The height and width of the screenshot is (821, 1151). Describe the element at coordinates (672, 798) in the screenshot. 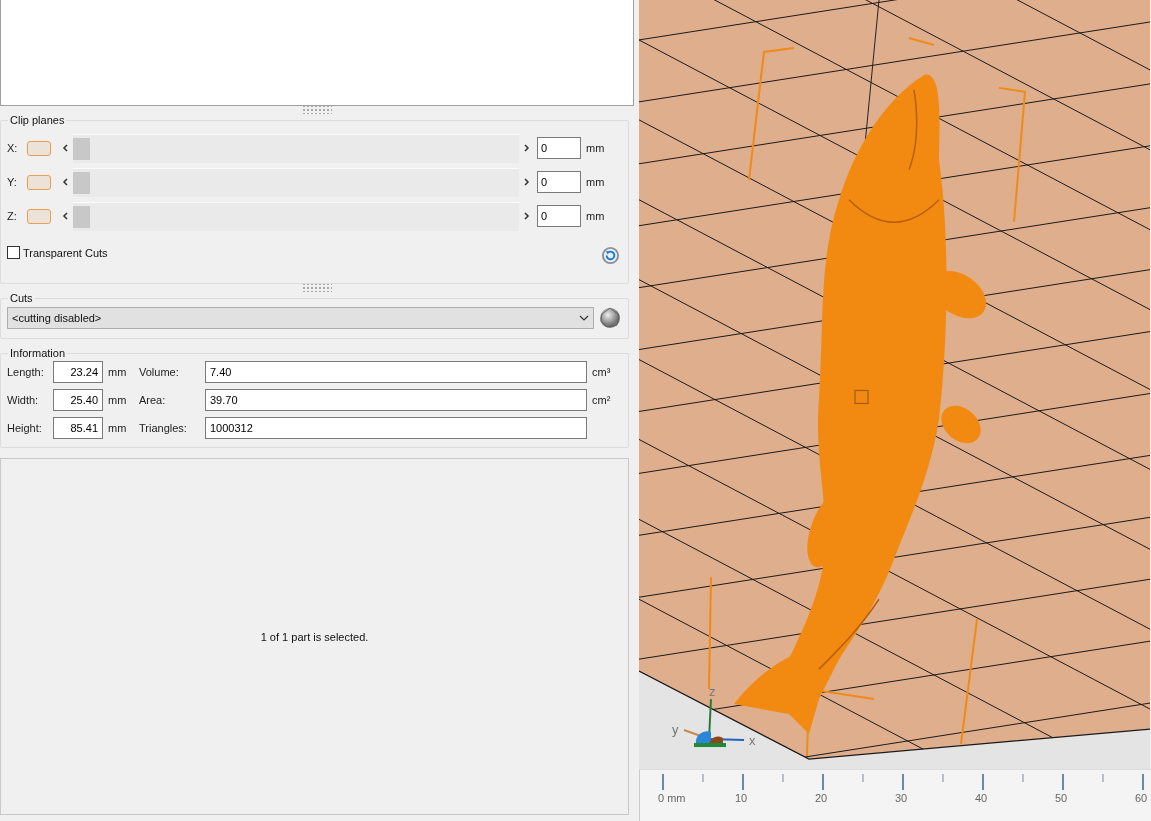

I see `ruler-label: 0 mm` at that location.